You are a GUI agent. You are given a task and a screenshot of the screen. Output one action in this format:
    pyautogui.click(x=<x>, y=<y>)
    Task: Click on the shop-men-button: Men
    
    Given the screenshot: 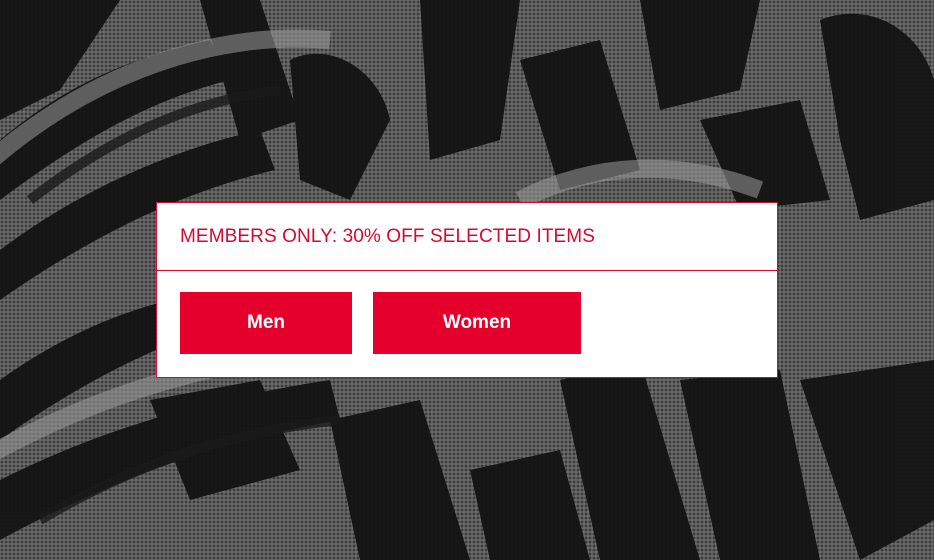 What is the action you would take?
    pyautogui.click(x=266, y=323)
    